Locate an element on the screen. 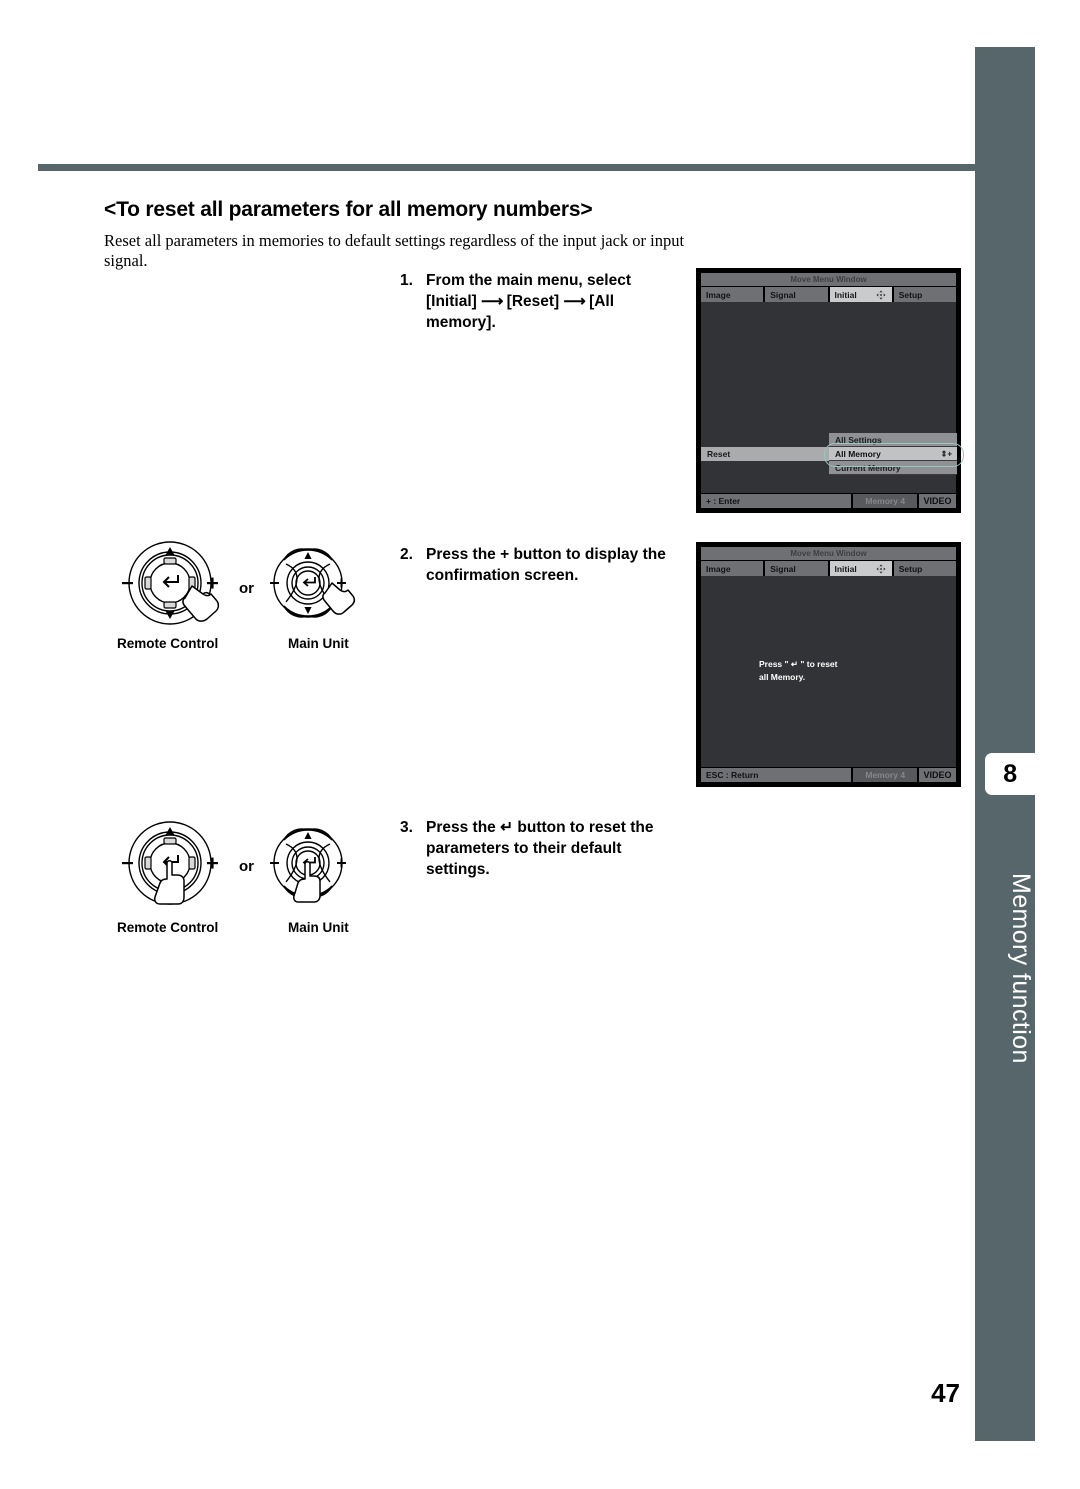  chapter-side-tab is located at coordinates (1005, 744).